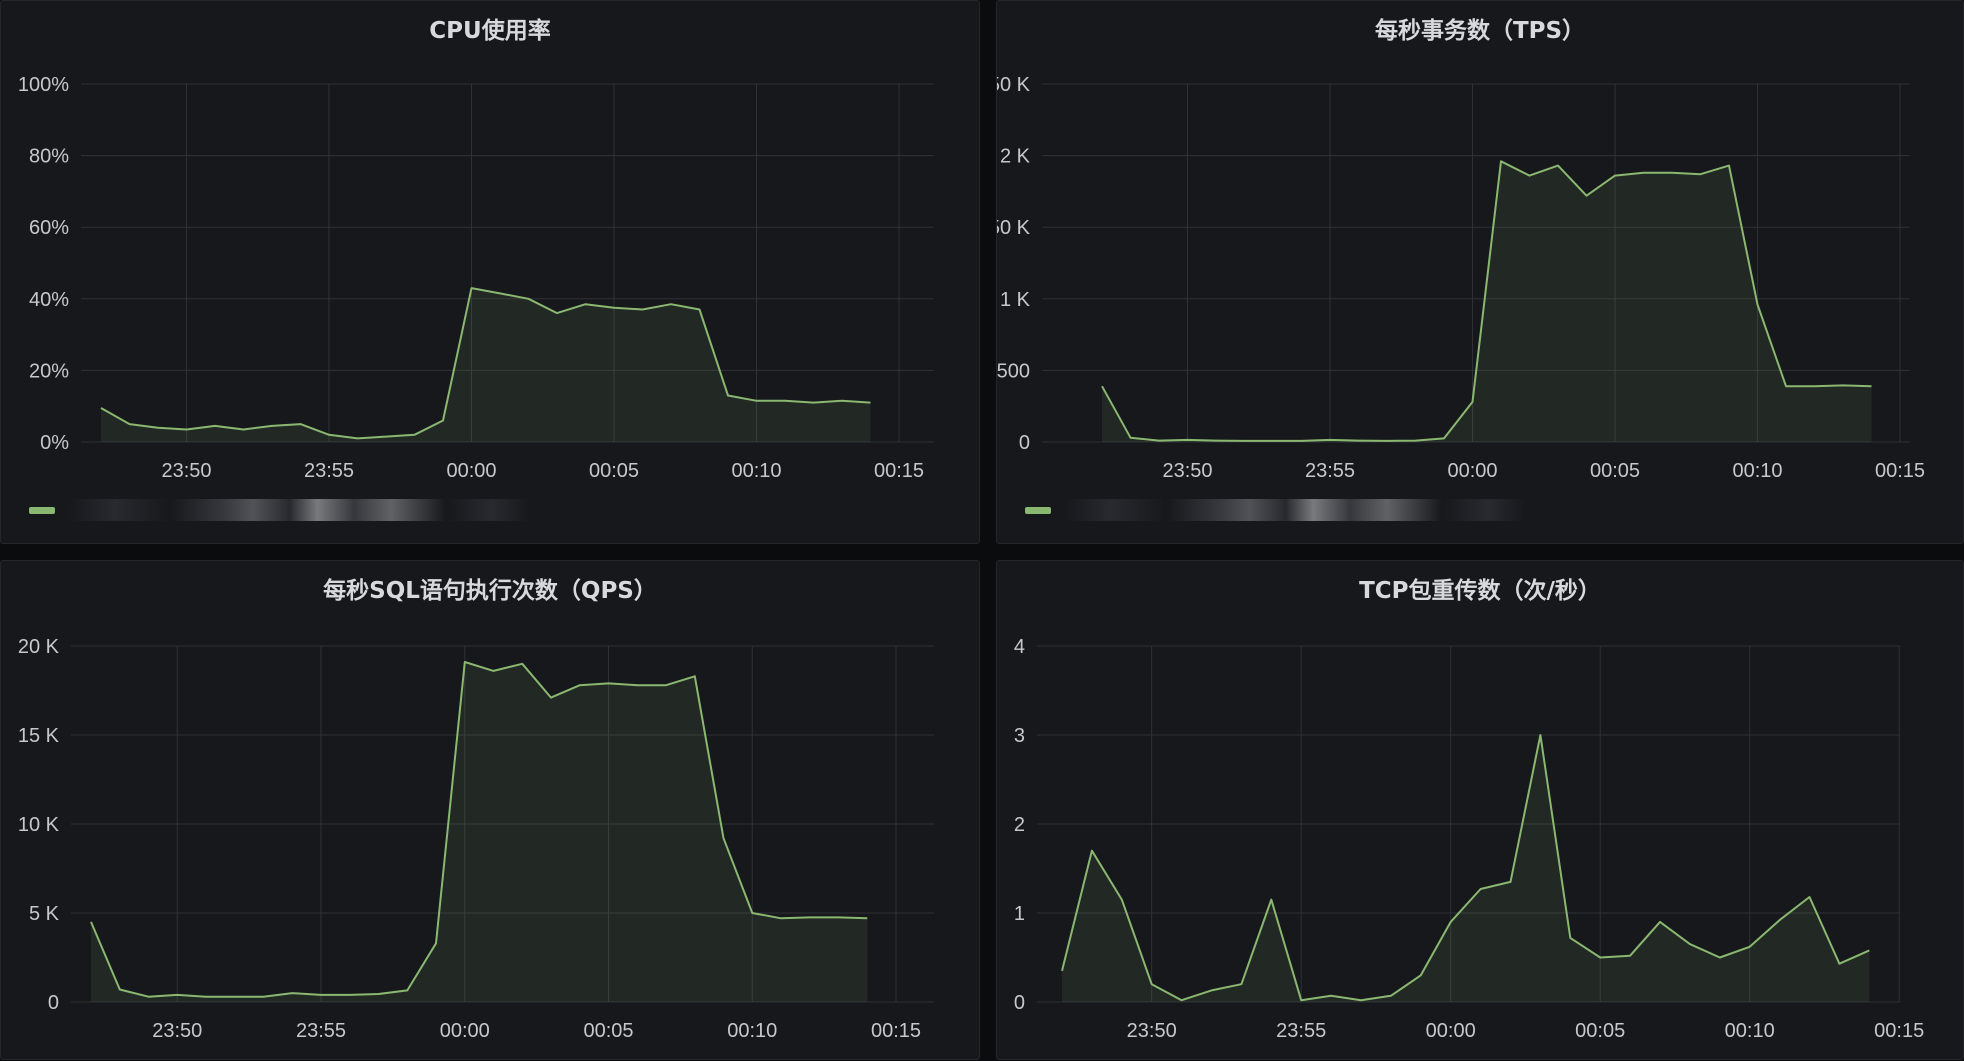  I want to click on y-tick-label: 2.50 K, so click(1014, 85).